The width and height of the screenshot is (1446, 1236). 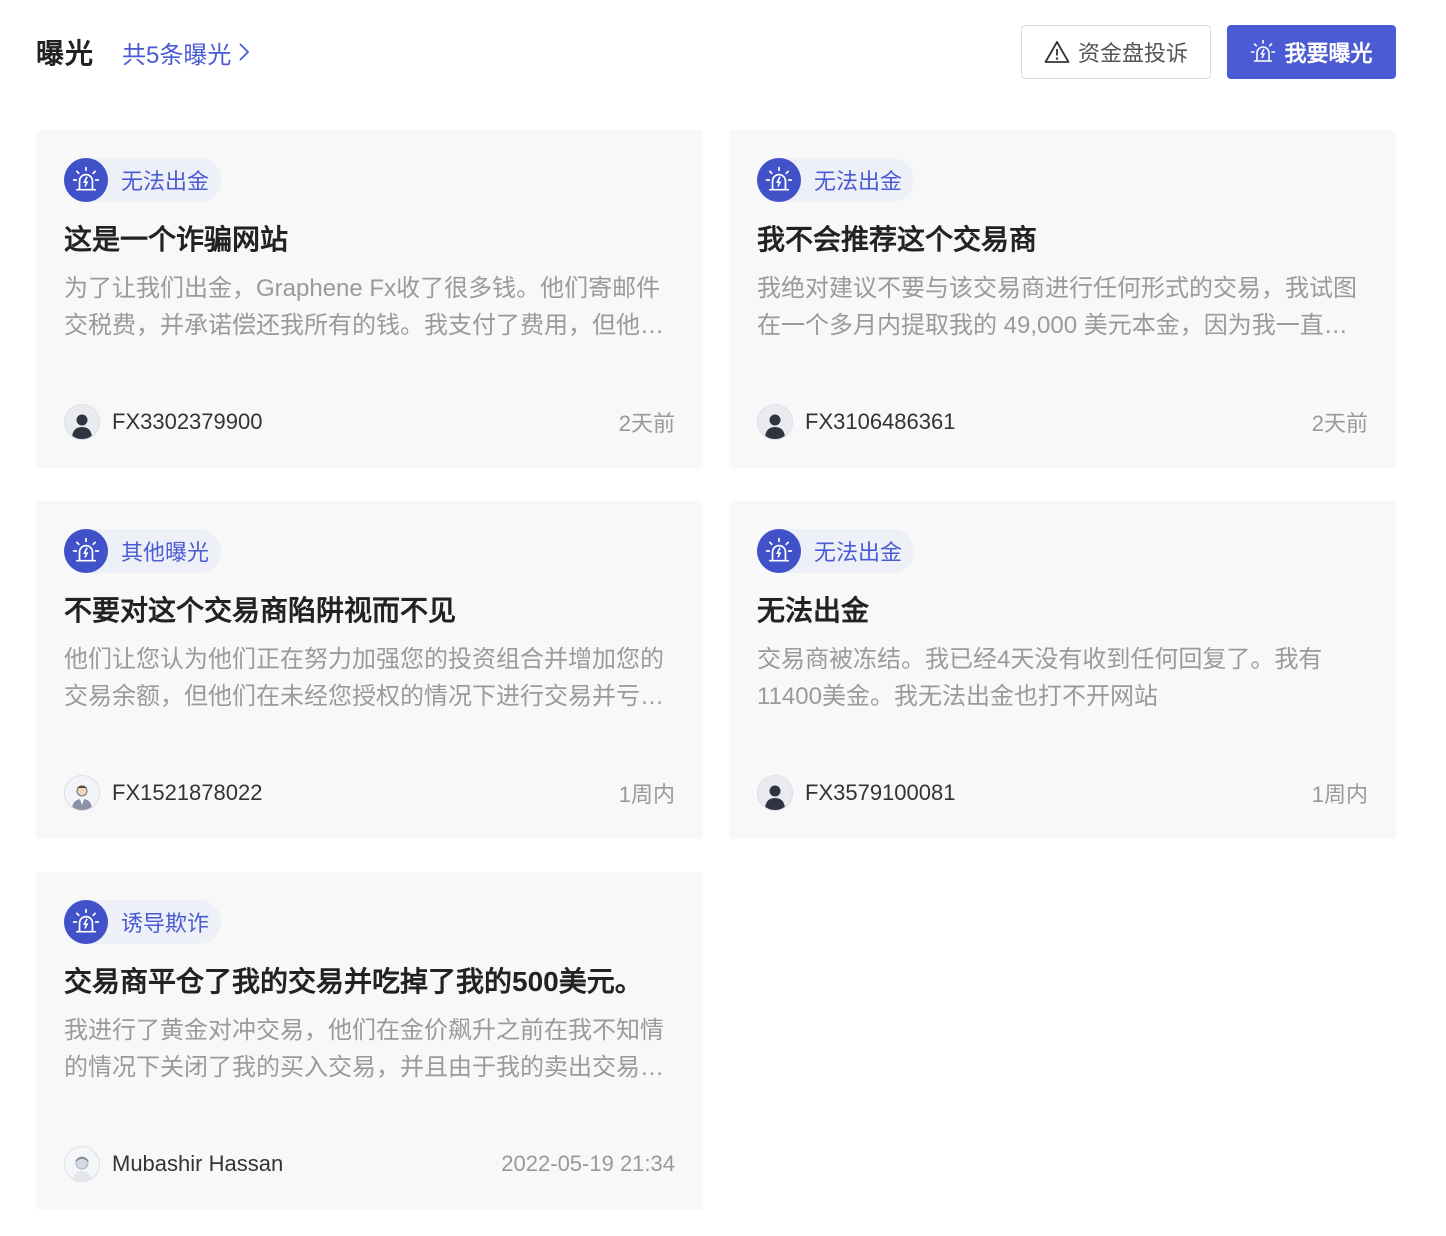 What do you see at coordinates (198, 1163) in the screenshot?
I see `author-name: Mubashir Hassan` at bounding box center [198, 1163].